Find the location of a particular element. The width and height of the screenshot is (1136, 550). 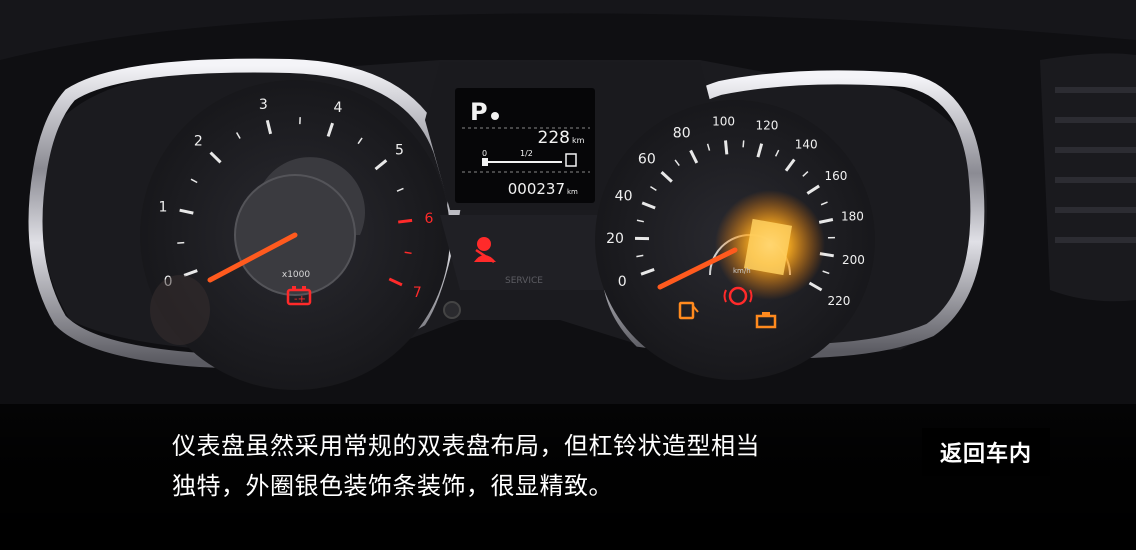

tick-label: 200 is located at coordinates (853, 260).